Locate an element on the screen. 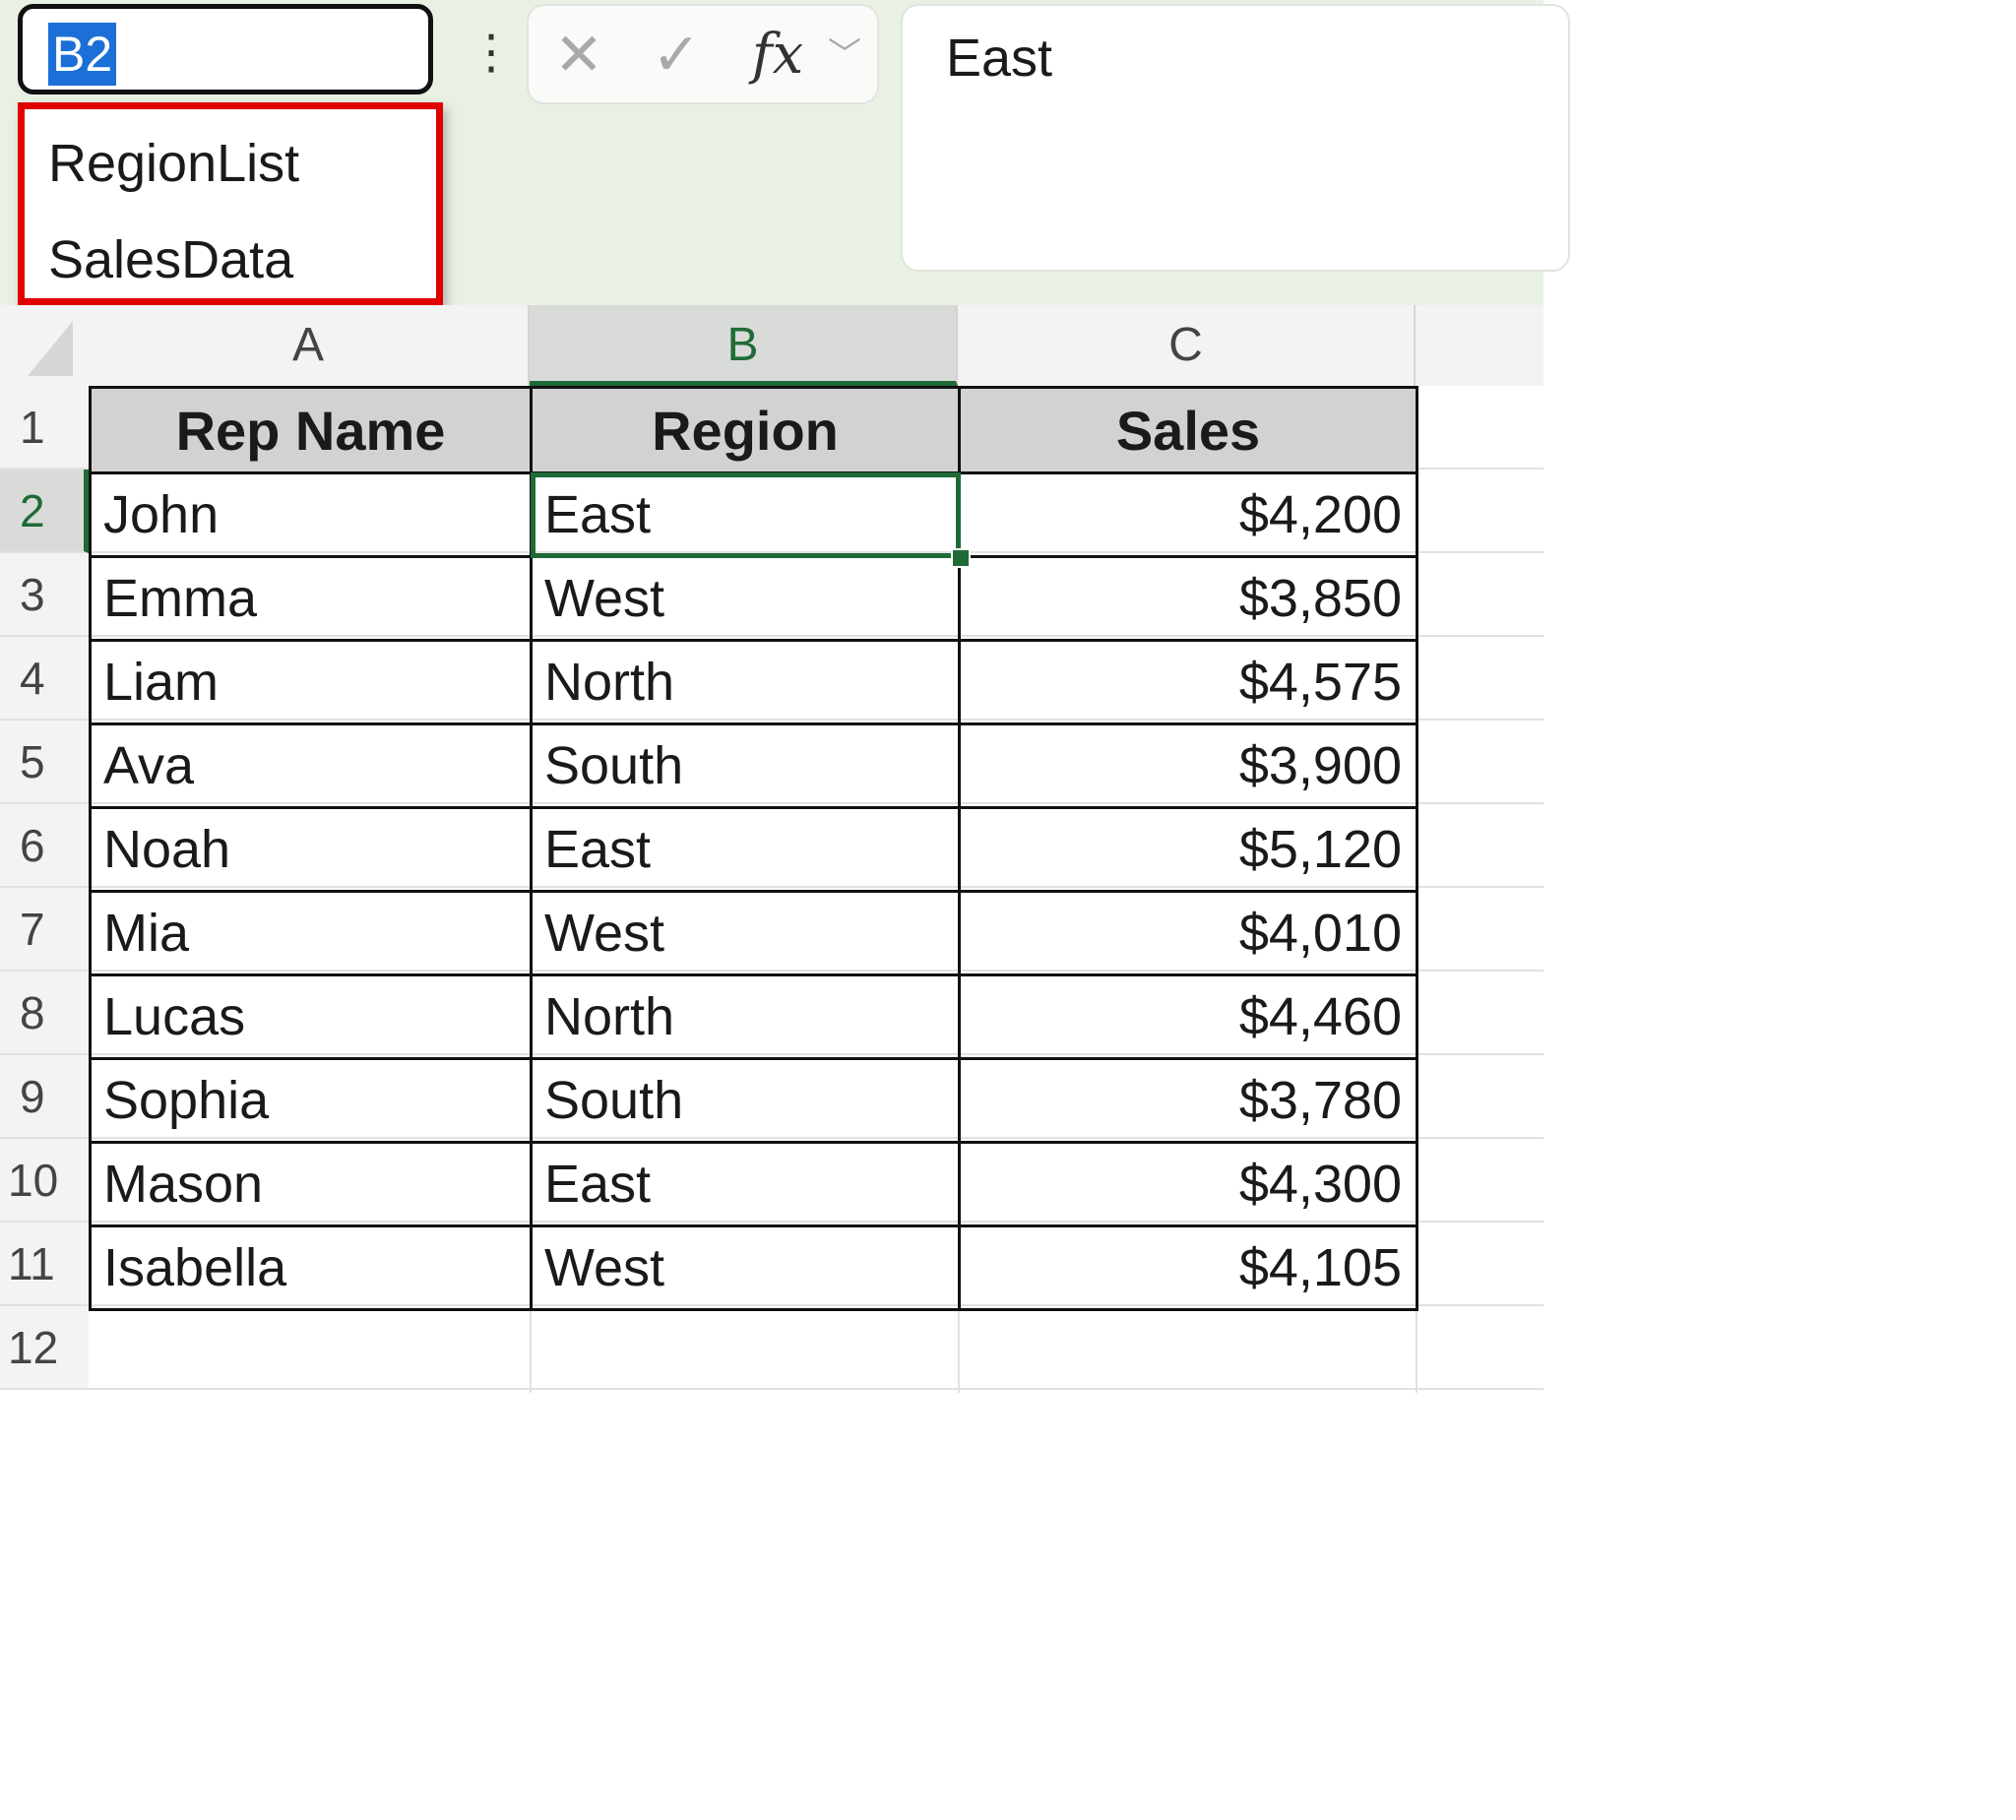 The height and width of the screenshot is (1820, 2016). table-row: Lucas North $4,460 is located at coordinates (753, 1016).